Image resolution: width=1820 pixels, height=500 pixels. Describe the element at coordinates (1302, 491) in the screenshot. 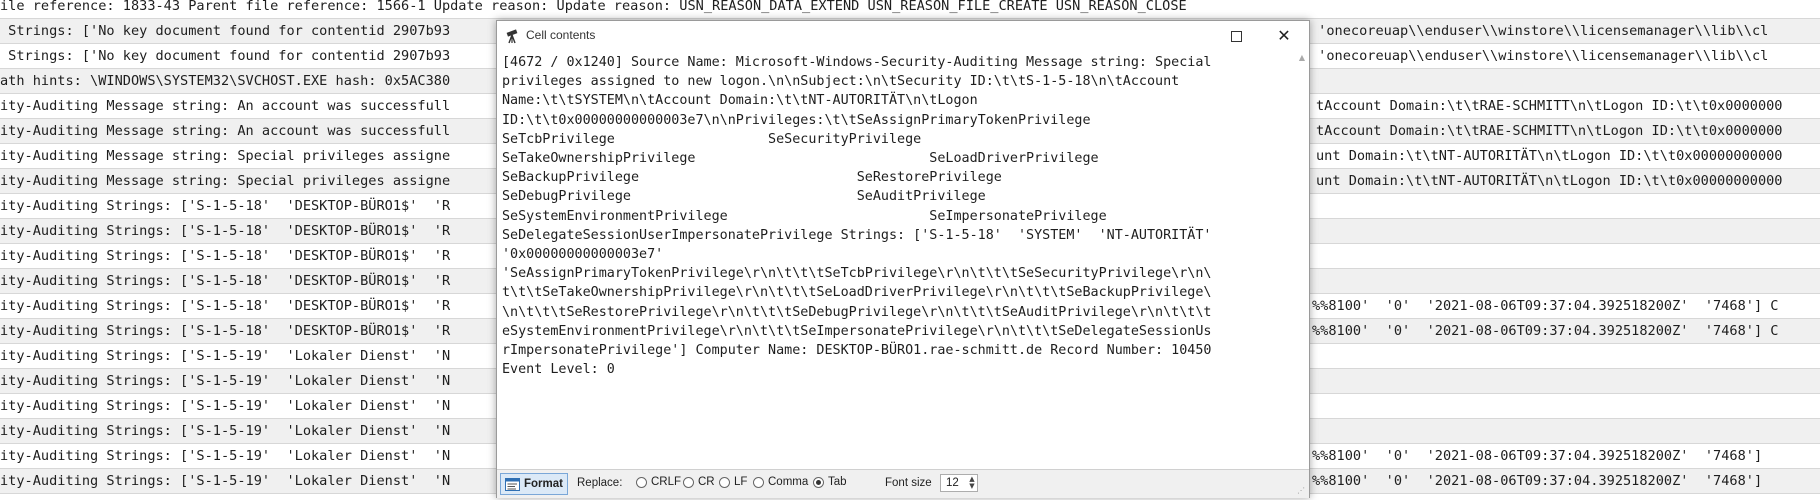

I see `resize-grip-icon: ⋰` at that location.